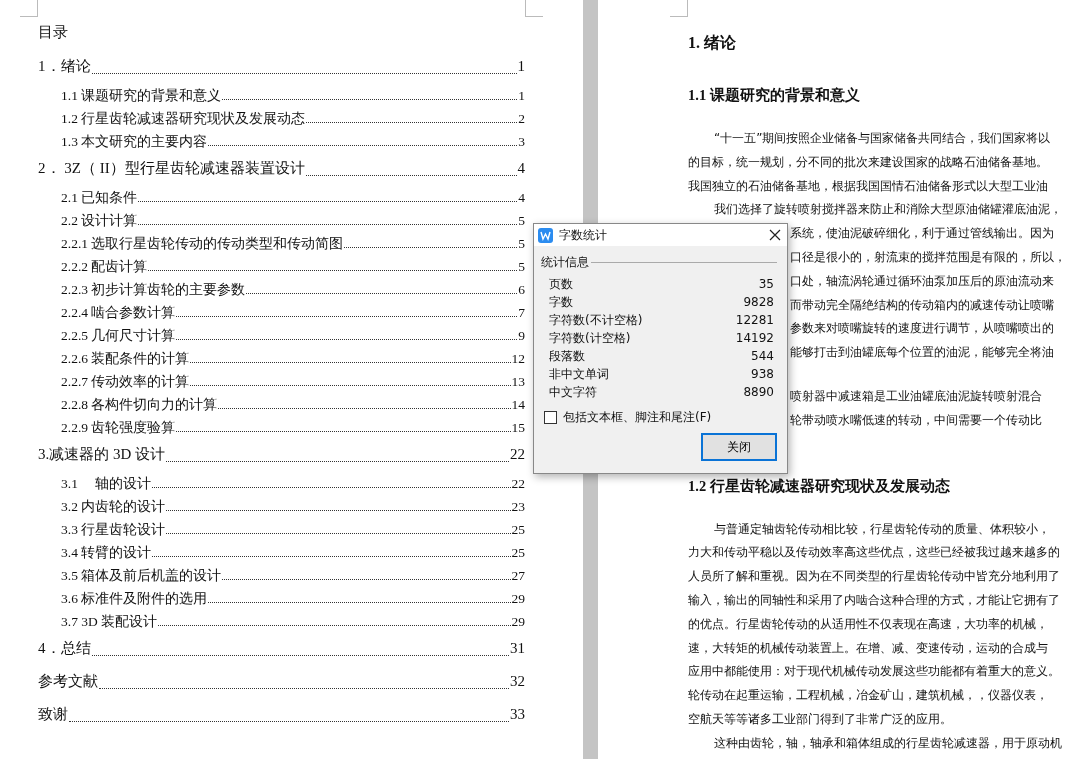 This screenshot has height=759, width=1078. Describe the element at coordinates (518, 507) in the screenshot. I see `toc-page-number: 23` at that location.